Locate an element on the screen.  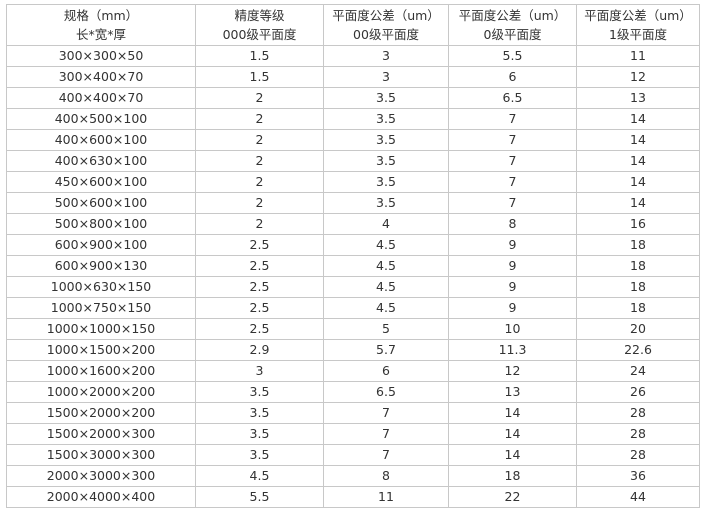
table-row: 1500×3000×300 3.5 7 14 28 is located at coordinates (353, 455).